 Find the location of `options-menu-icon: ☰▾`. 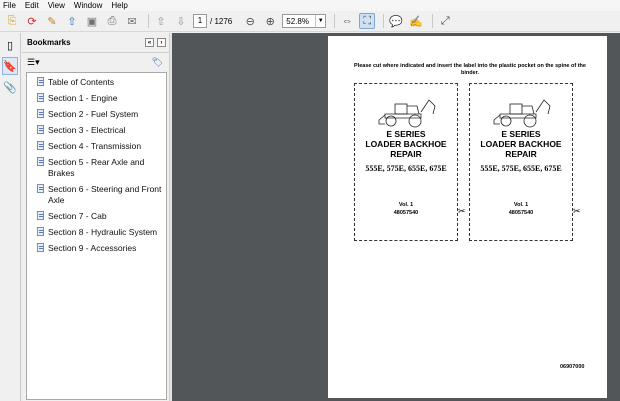

options-menu-icon: ☰▾ is located at coordinates (33, 62).